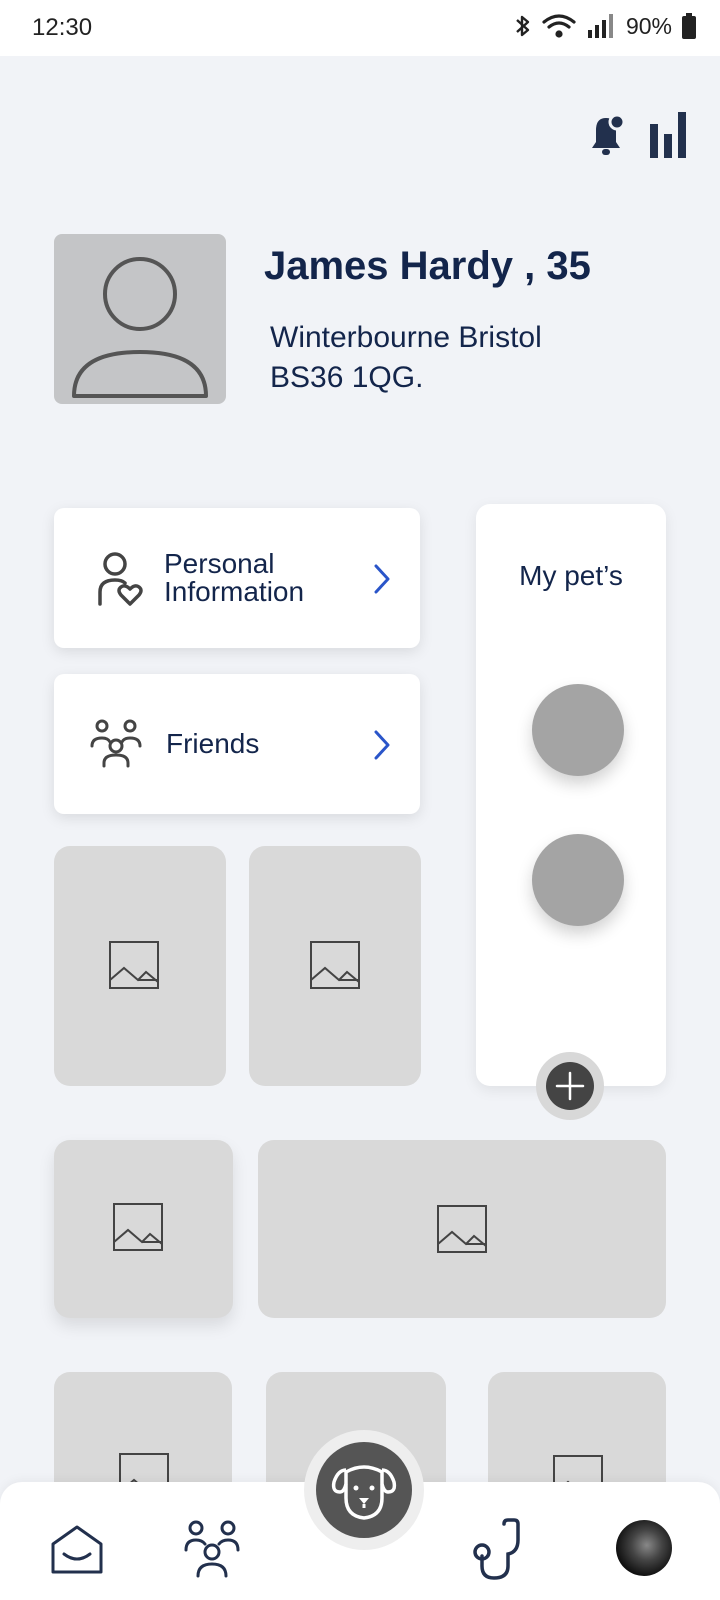  Describe the element at coordinates (406, 337) in the screenshot. I see `address-line-1: Winterbourne Bristol` at that location.